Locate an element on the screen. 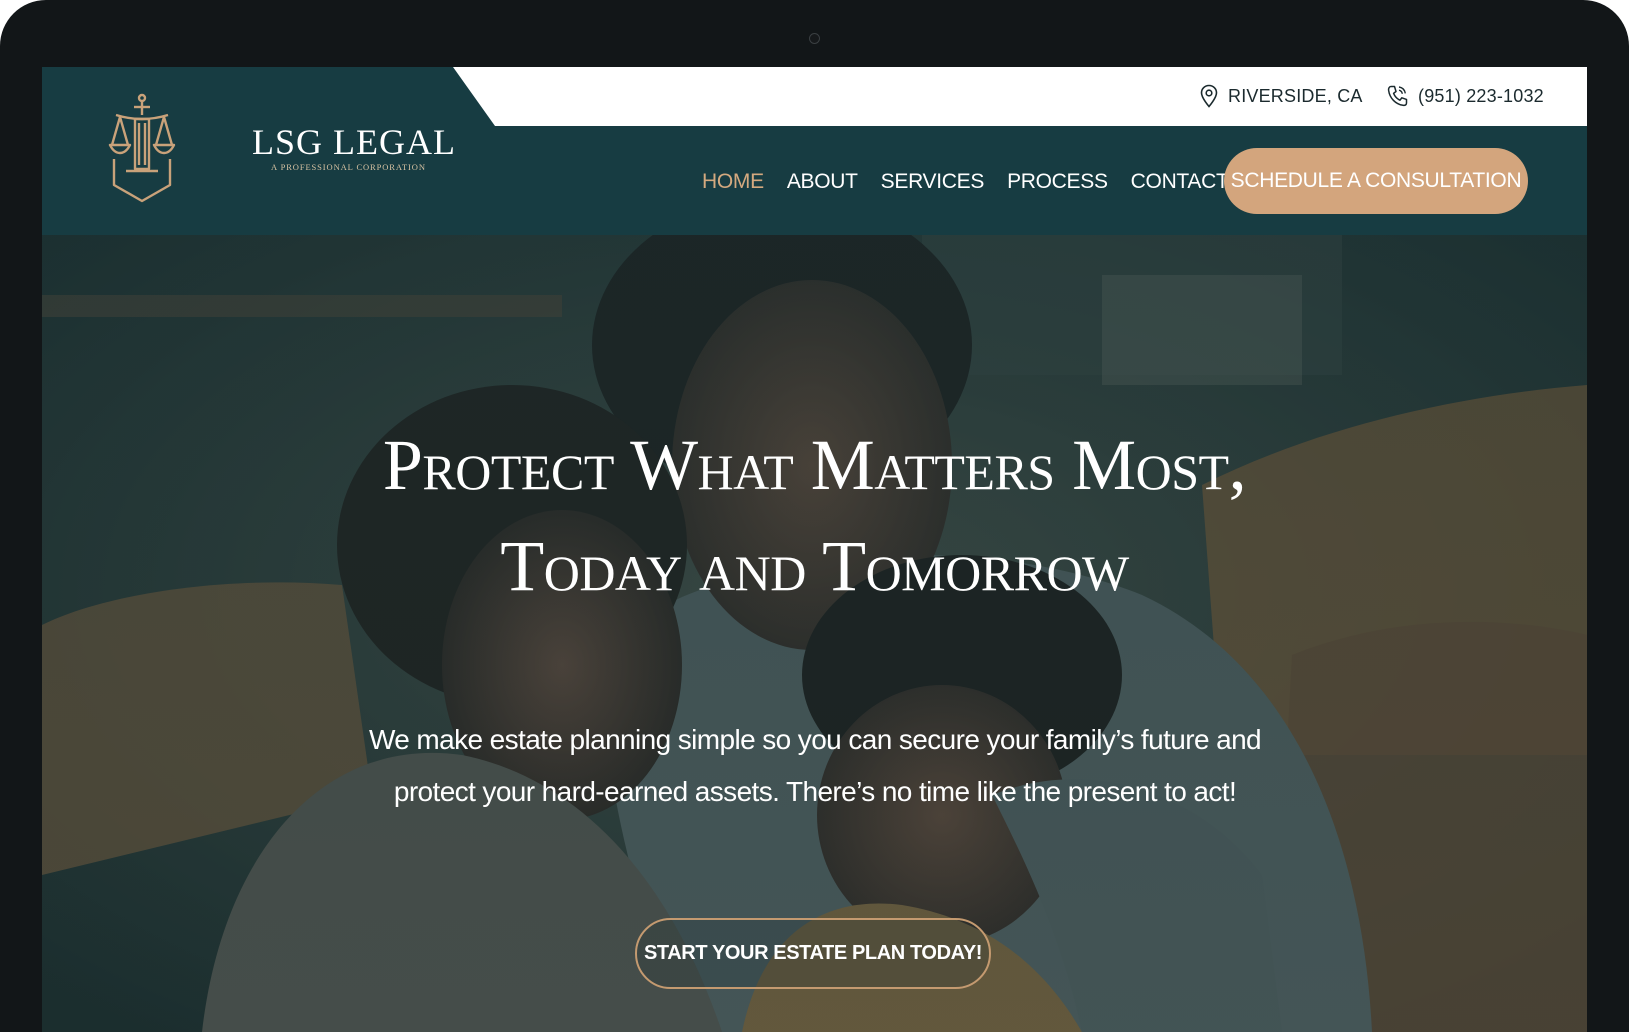 Image resolution: width=1629 pixels, height=1032 pixels. camera-dot is located at coordinates (814, 38).